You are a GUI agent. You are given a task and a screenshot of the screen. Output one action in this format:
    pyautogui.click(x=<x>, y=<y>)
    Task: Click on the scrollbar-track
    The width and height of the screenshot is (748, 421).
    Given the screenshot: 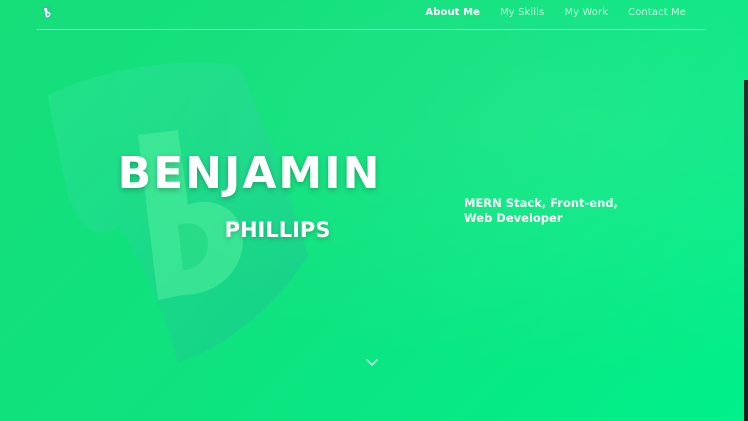 What is the action you would take?
    pyautogui.click(x=746, y=250)
    